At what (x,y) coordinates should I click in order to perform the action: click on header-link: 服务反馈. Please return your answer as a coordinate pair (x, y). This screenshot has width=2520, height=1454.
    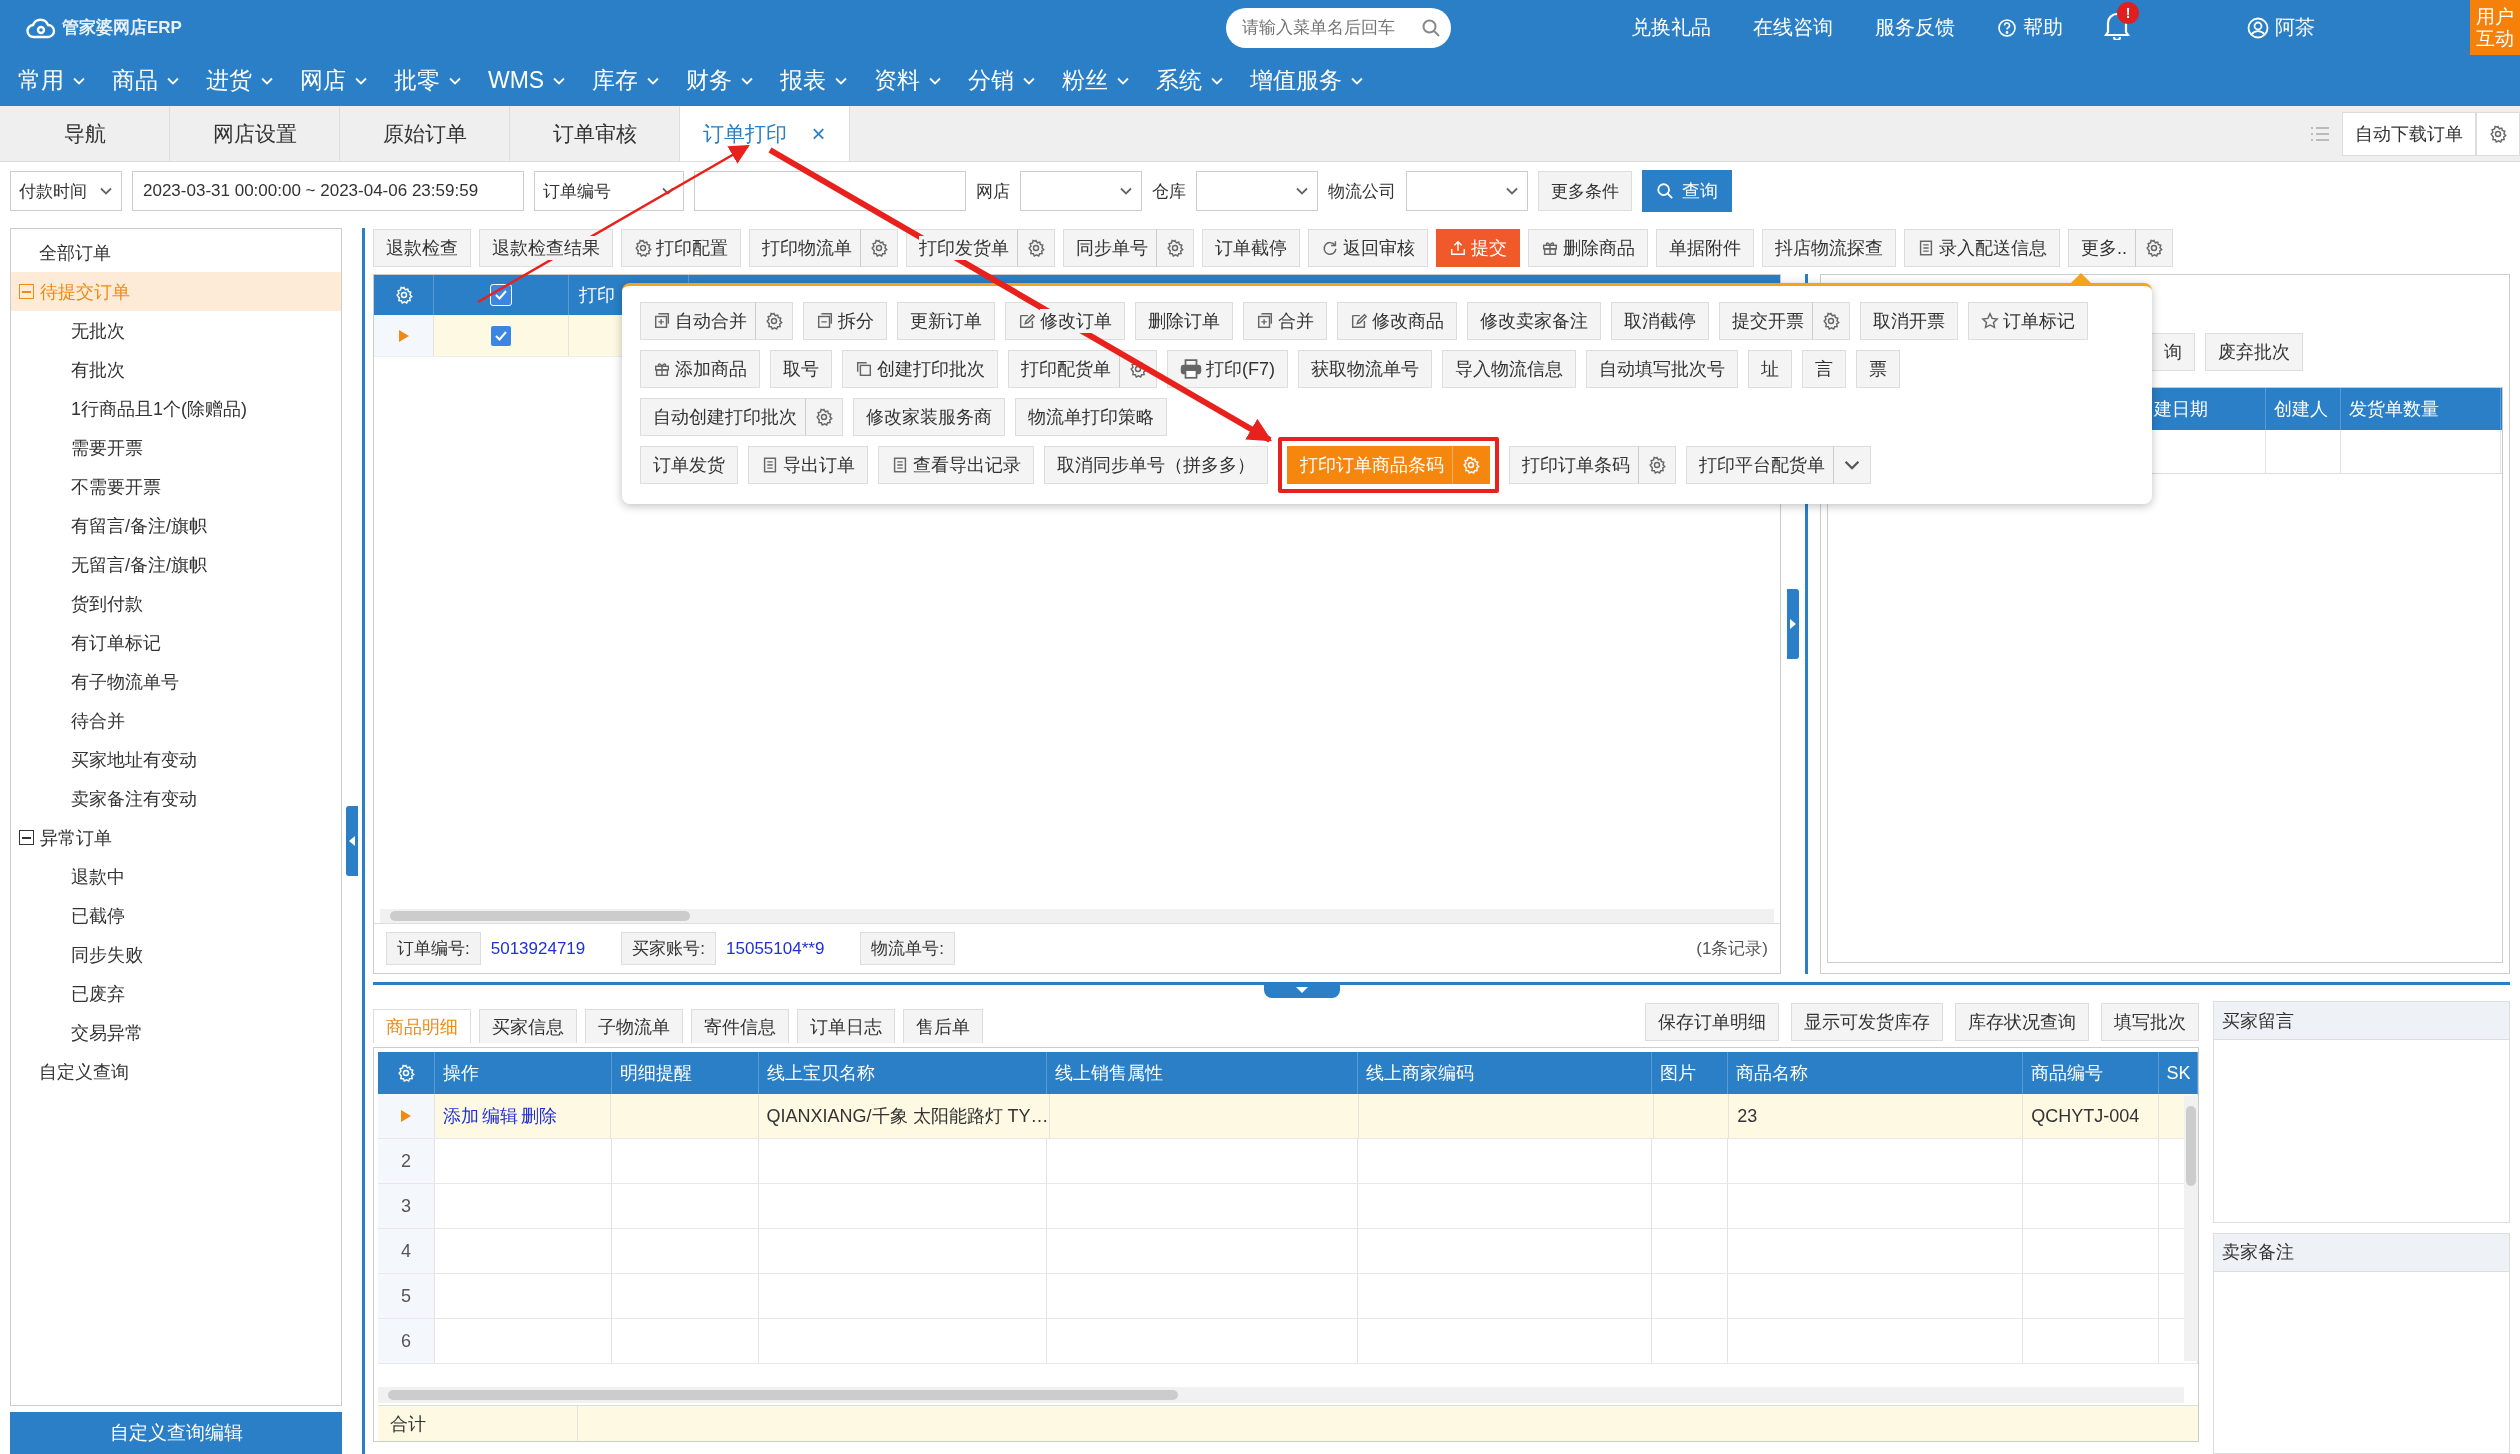
    Looking at the image, I should click on (1915, 27).